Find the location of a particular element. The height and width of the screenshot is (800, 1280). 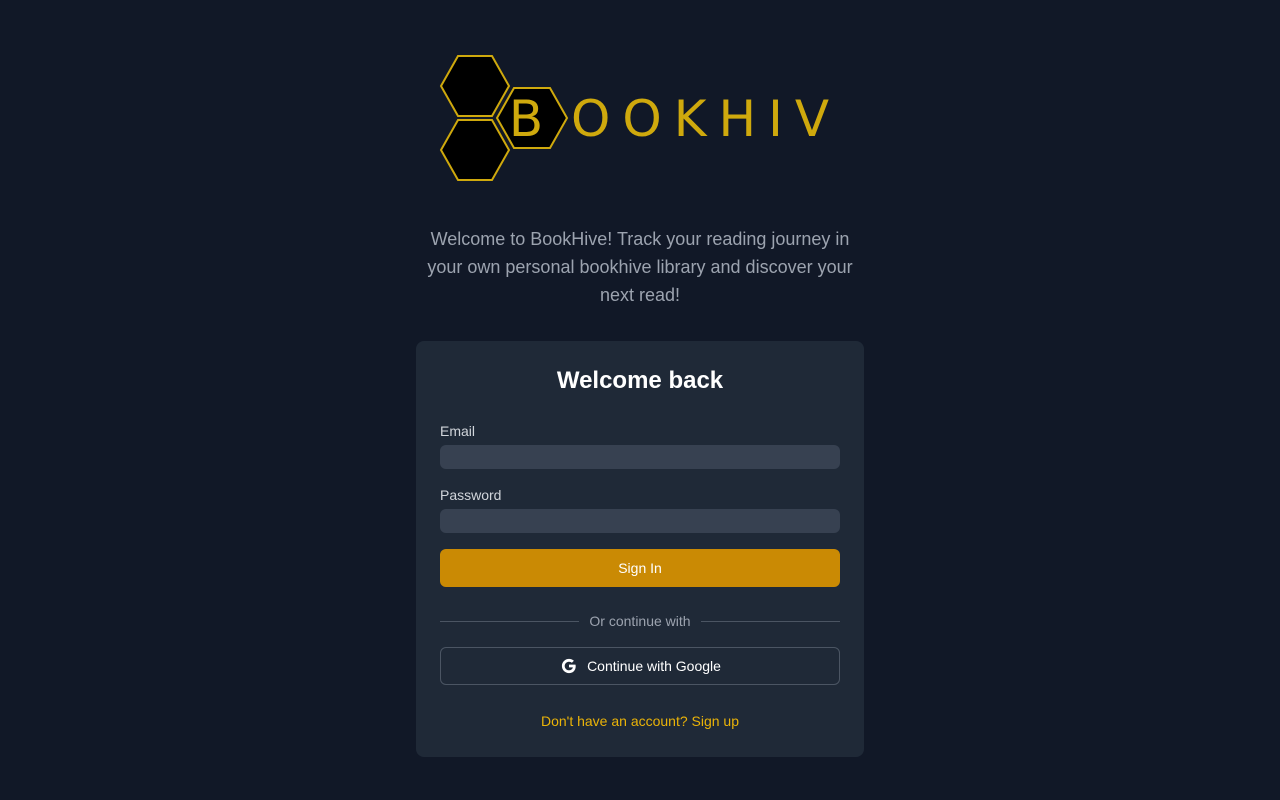

google-icon is located at coordinates (569, 666).